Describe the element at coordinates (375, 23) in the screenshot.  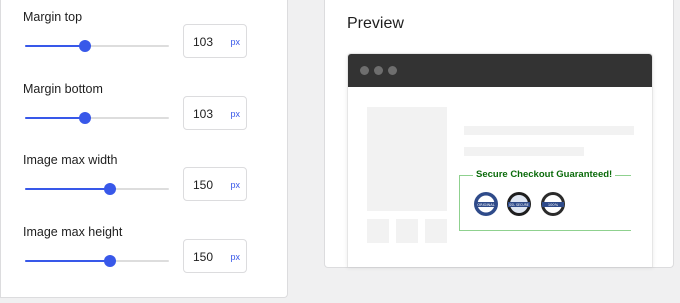
I see `preview-title: Preview` at that location.